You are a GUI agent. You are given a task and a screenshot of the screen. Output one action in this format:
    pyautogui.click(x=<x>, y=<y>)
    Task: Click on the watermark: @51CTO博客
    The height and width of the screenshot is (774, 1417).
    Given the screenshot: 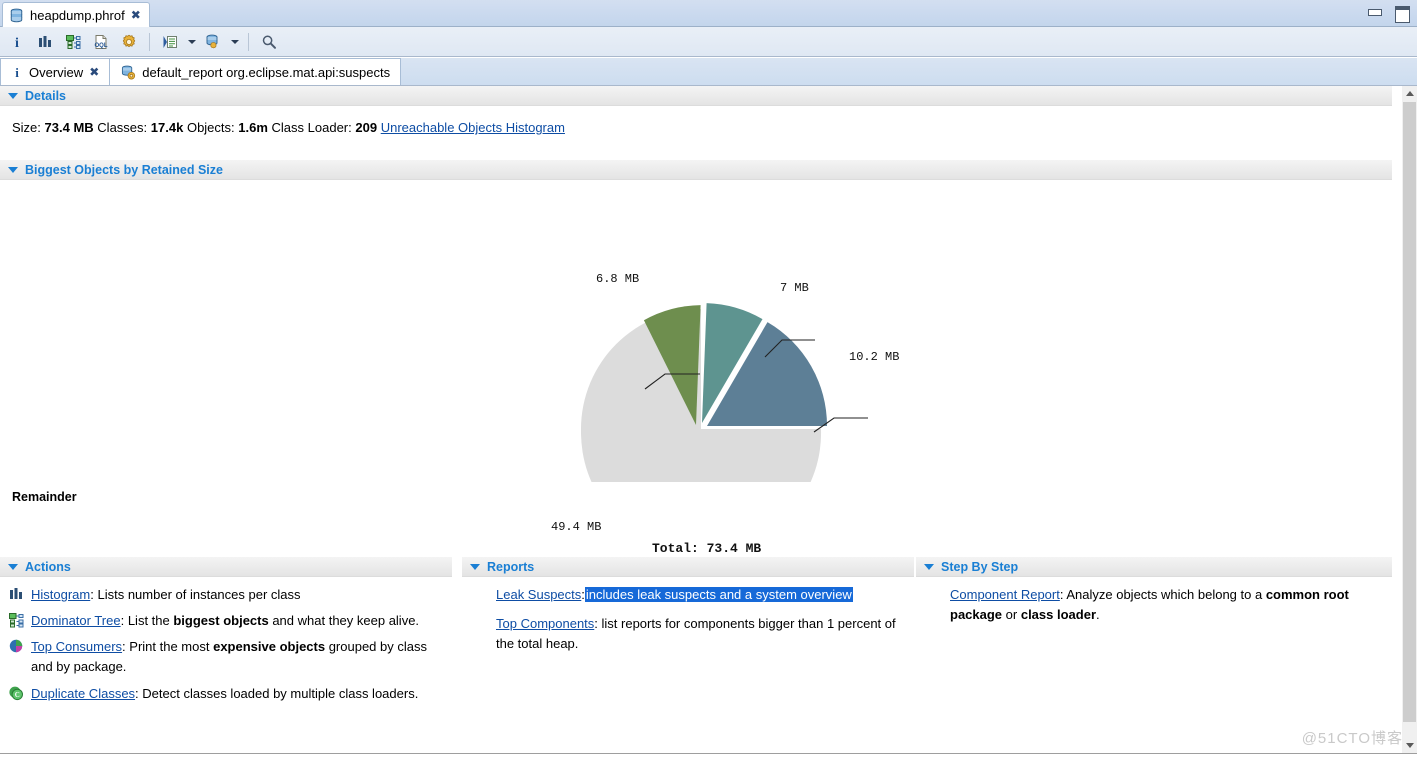 What is the action you would take?
    pyautogui.click(x=1352, y=738)
    